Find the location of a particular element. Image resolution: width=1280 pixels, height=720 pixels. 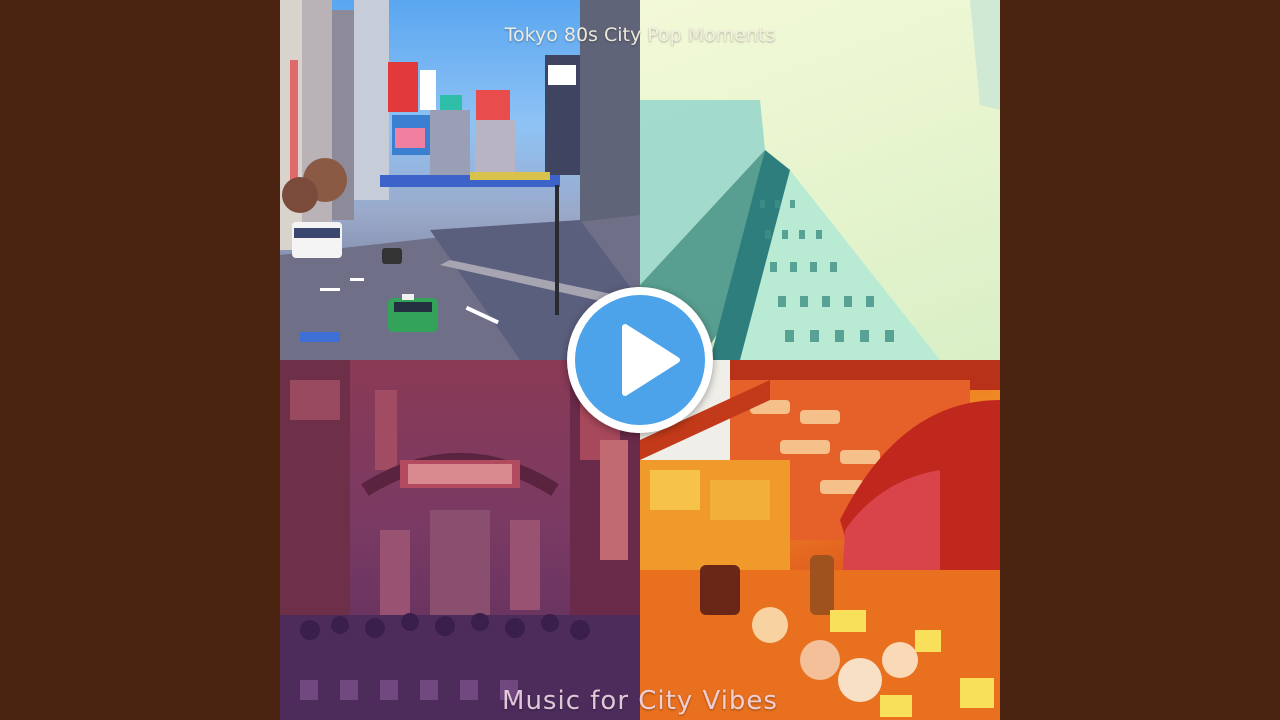

video-title-bottom: Music for City Vibes is located at coordinates (640, 701).